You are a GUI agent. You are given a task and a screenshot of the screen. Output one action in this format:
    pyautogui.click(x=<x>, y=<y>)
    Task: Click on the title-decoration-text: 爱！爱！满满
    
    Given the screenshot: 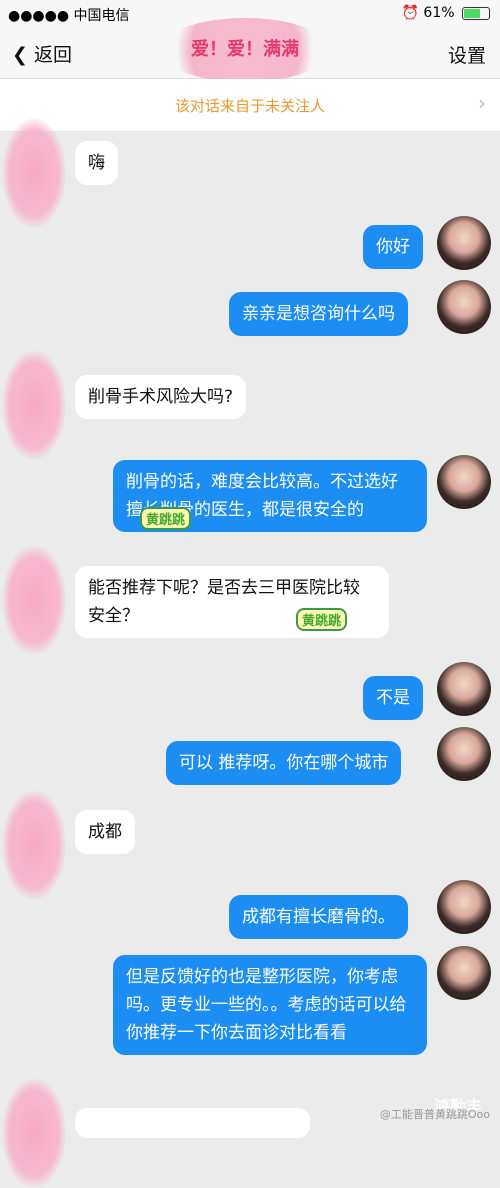 What is the action you would take?
    pyautogui.click(x=245, y=49)
    